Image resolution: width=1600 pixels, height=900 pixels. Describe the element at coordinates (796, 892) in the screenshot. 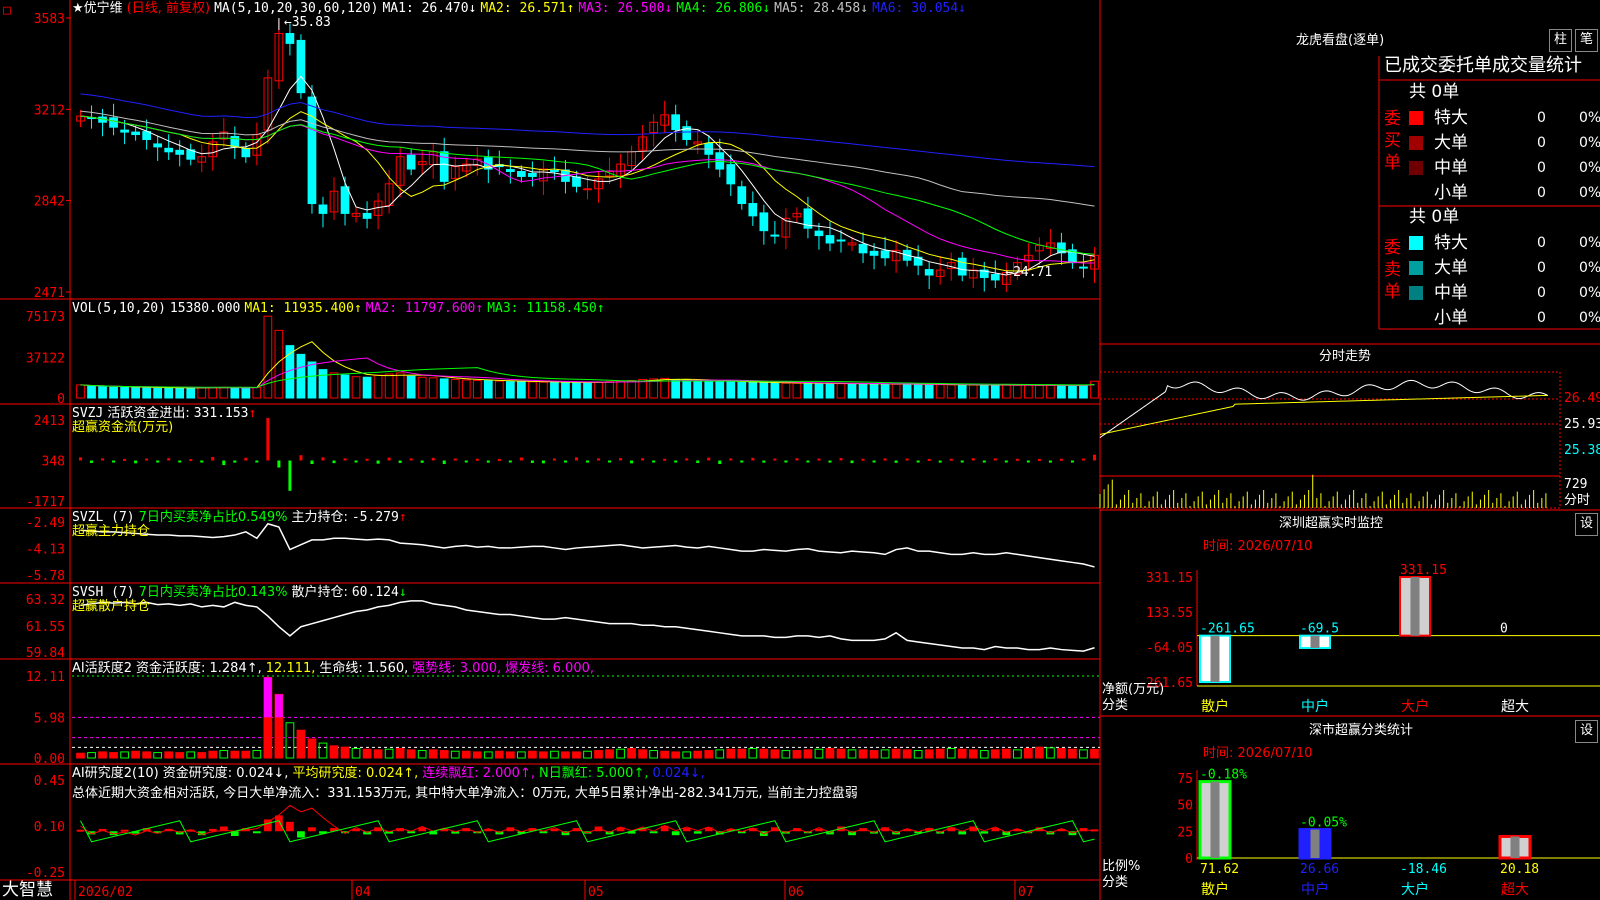

I see `x-axis-label: 06` at that location.